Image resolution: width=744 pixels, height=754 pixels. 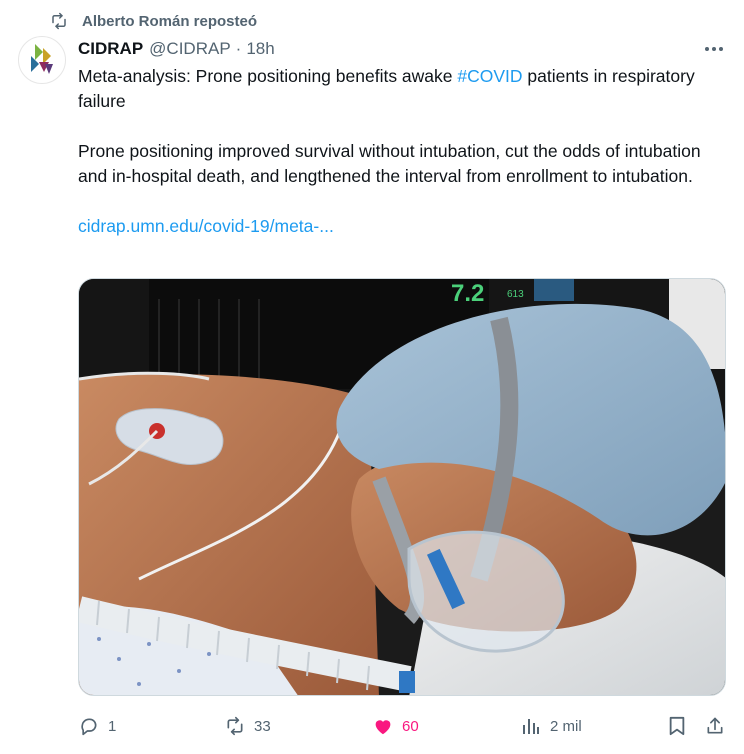 What do you see at coordinates (403, 49) in the screenshot?
I see `tweet-header: CIDRAP @CIDRAP · 18h` at bounding box center [403, 49].